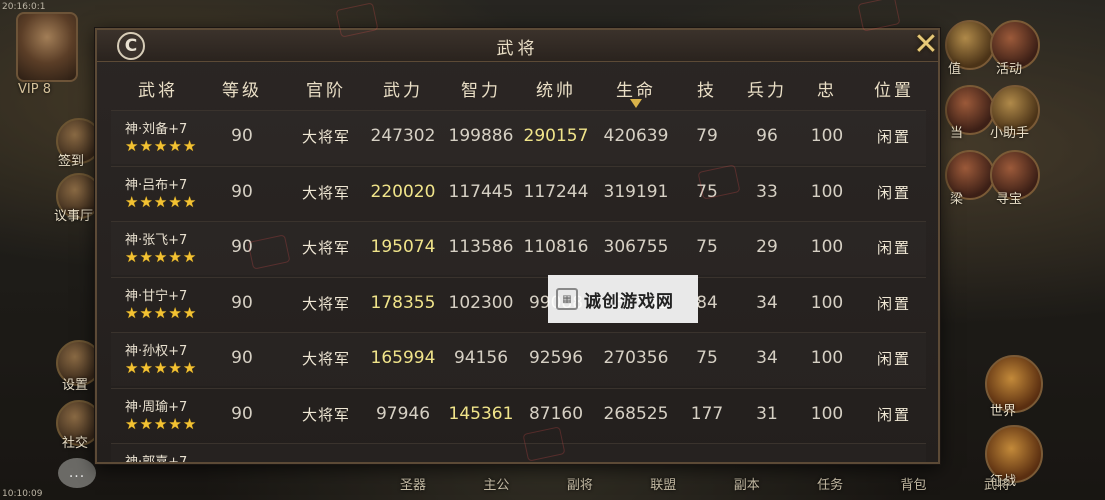 This screenshot has width=1105, height=500. I want to click on cell-skill: 75, so click(707, 247).